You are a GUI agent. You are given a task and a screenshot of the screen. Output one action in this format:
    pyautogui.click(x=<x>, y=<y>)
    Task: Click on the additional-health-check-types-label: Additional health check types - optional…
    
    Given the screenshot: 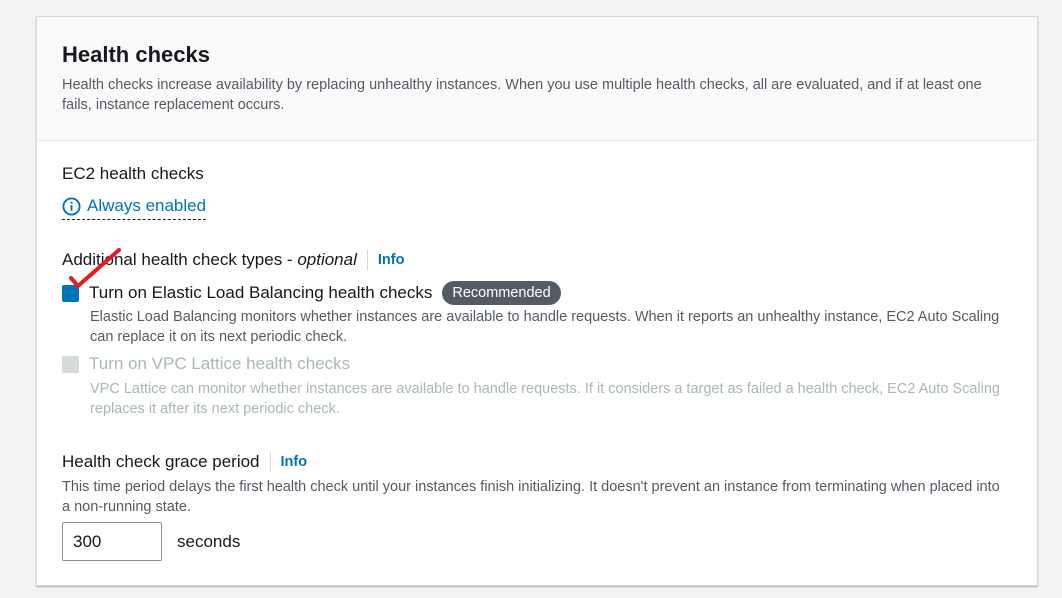 What is the action you would take?
    pyautogui.click(x=233, y=260)
    